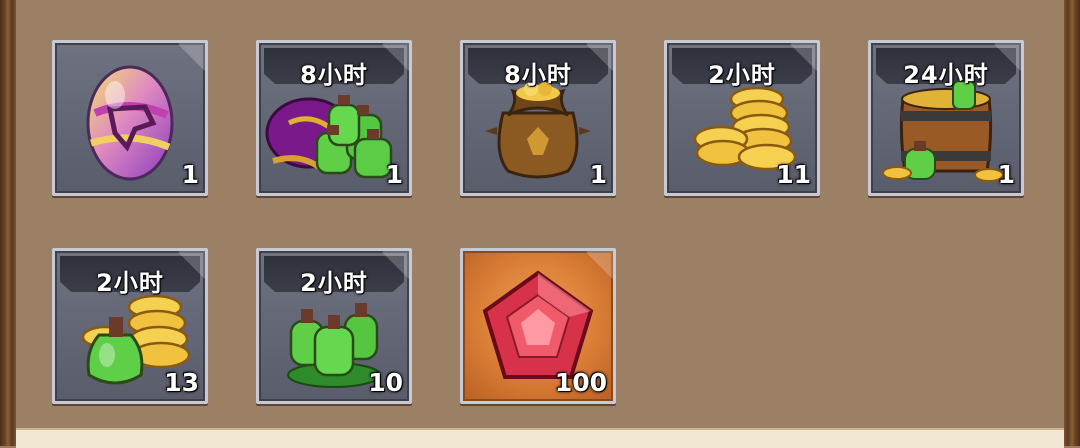 This screenshot has height=448, width=1080. What do you see at coordinates (1072, 223) in the screenshot?
I see `frame-right-border` at bounding box center [1072, 223].